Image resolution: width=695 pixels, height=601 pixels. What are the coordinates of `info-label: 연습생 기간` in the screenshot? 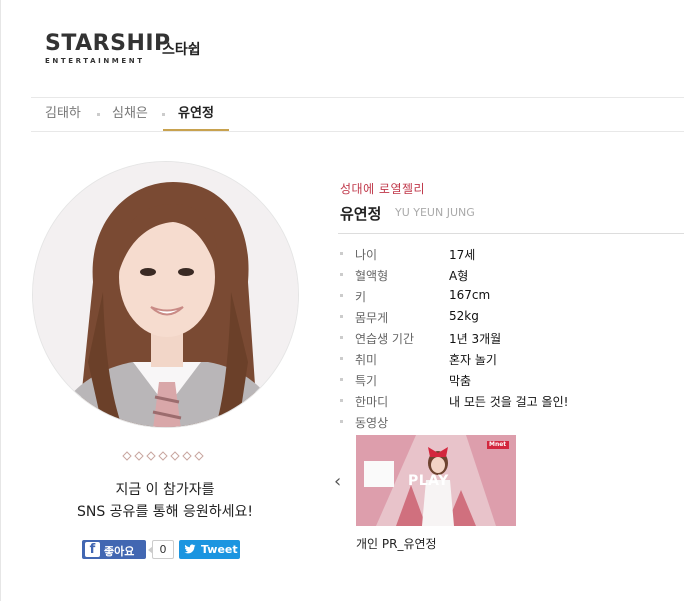 It's located at (385, 339).